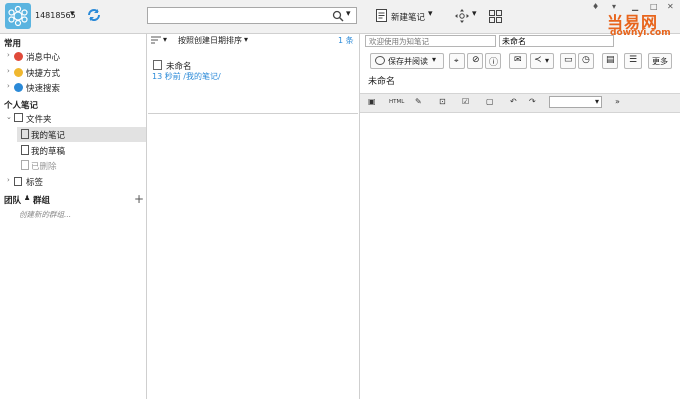  Describe the element at coordinates (595, 6) in the screenshot. I see `skin-icon: ♦` at that location.